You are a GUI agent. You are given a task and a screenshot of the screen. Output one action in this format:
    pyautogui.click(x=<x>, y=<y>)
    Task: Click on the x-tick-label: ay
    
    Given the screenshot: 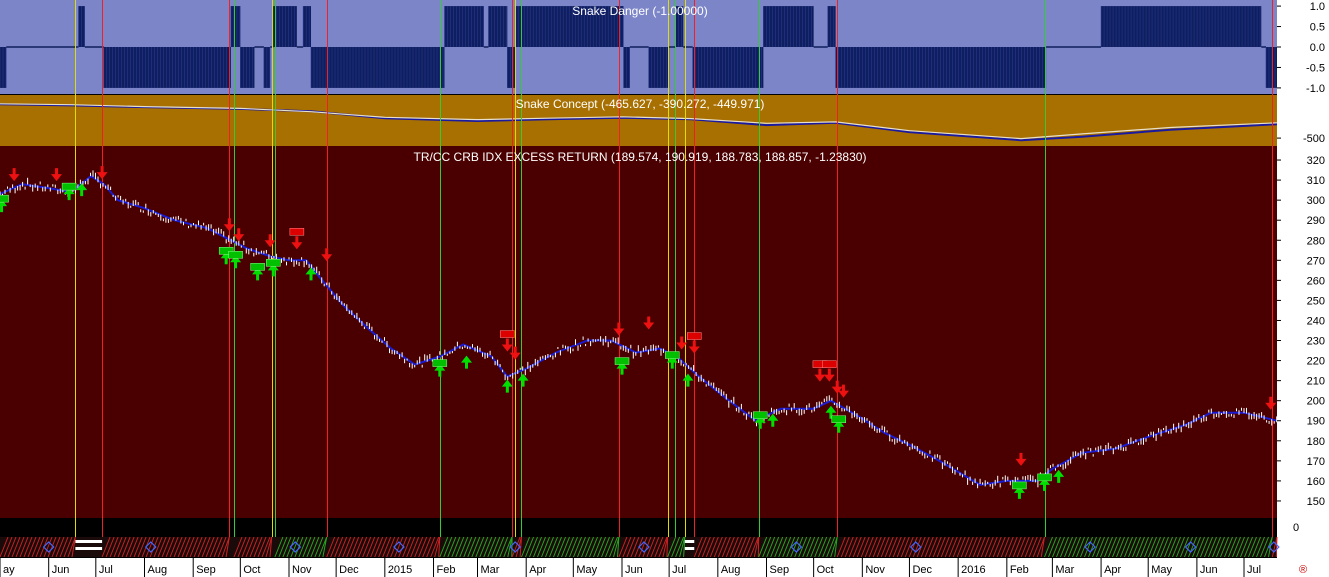 What is the action you would take?
    pyautogui.click(x=9, y=570)
    